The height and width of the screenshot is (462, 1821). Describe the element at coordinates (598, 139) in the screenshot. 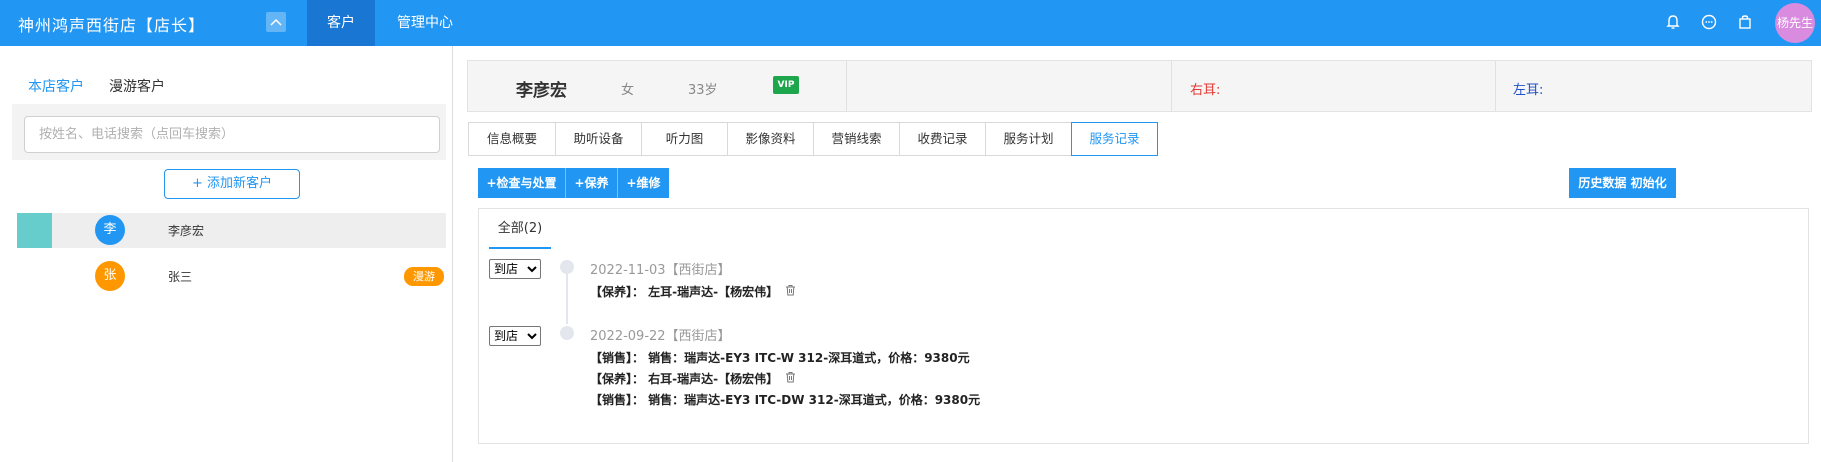

I see `tab-hearing-devices: 助听设备` at that location.